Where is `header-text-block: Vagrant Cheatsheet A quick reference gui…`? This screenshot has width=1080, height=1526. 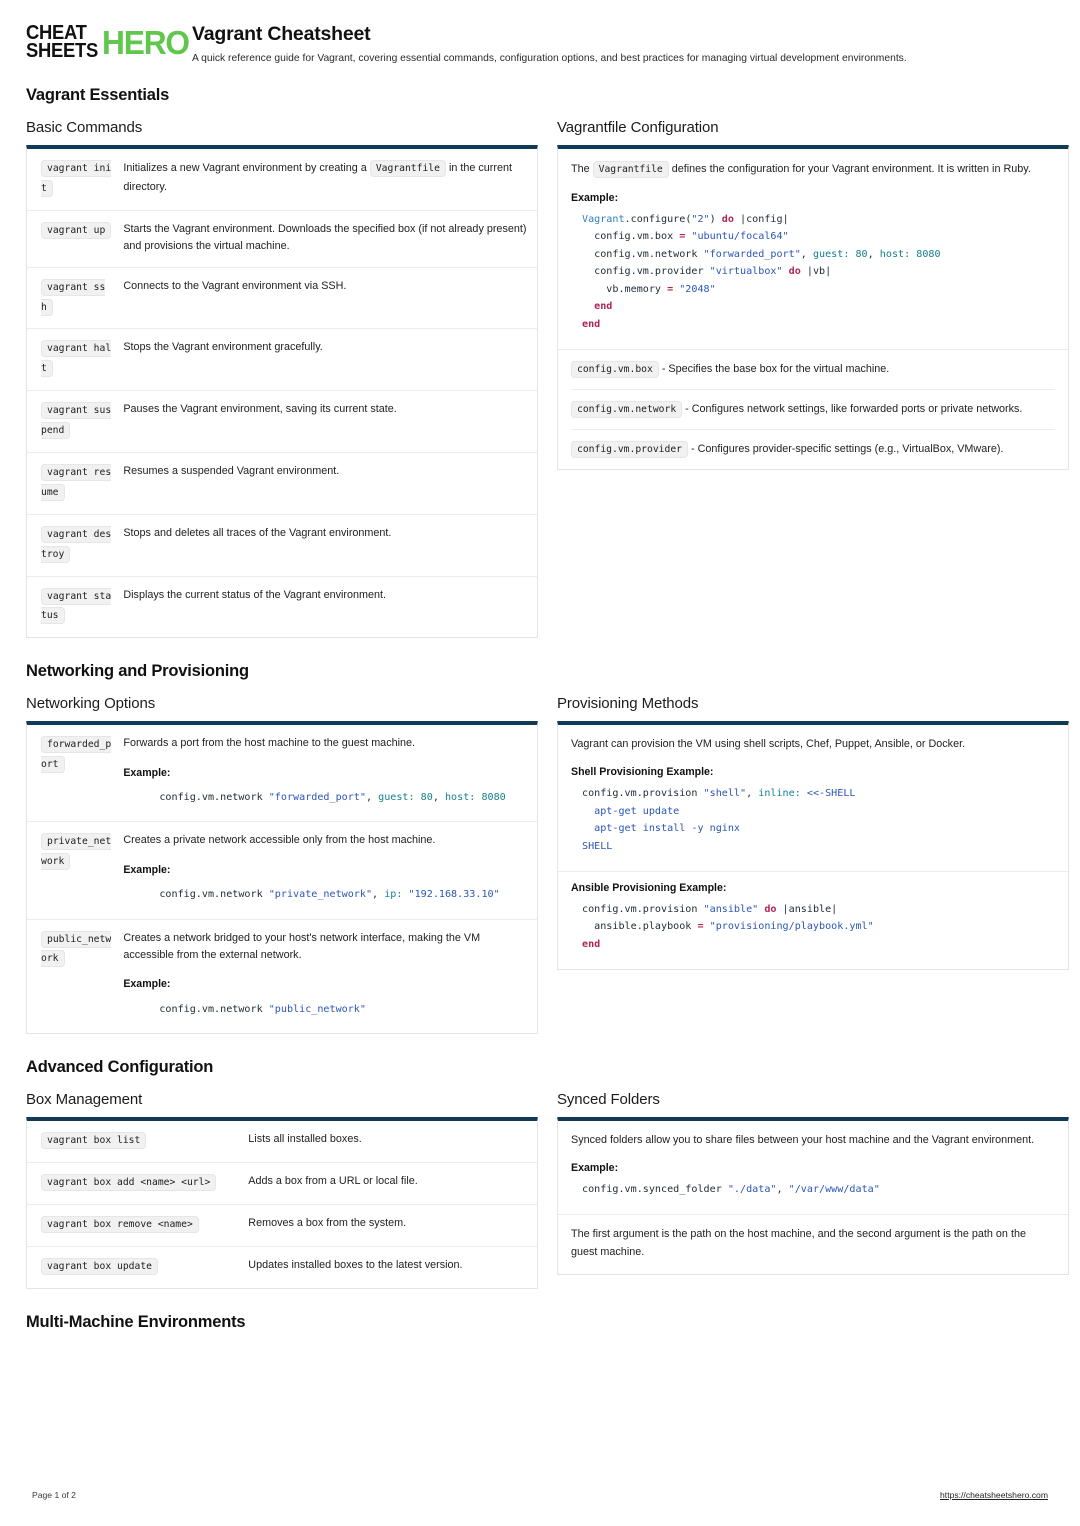
header-text-block: Vagrant Cheatsheet A quick reference gui… is located at coordinates (549, 44).